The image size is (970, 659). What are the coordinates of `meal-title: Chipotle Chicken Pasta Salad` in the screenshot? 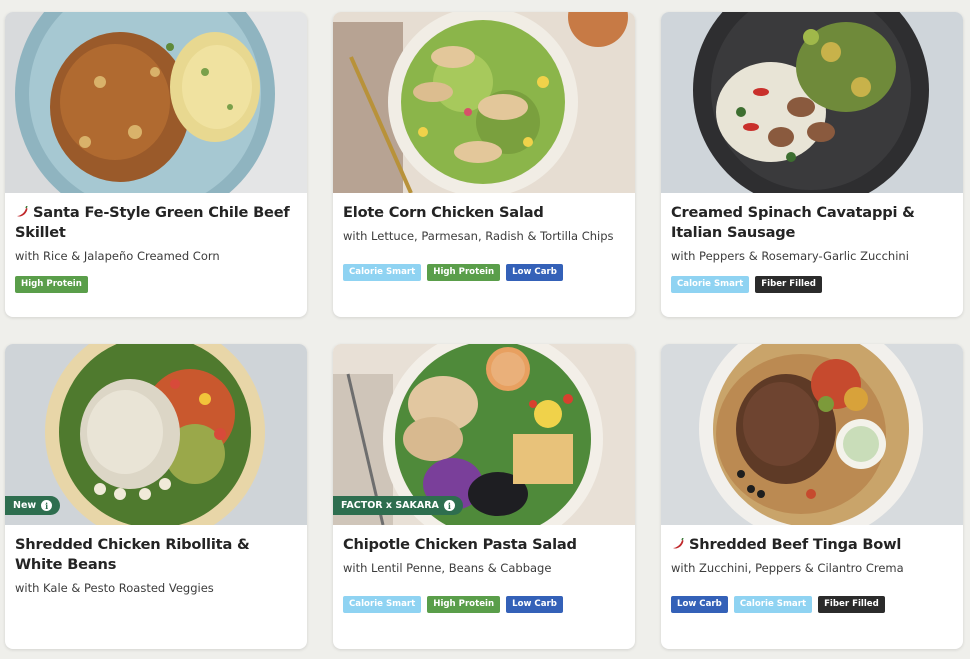 It's located at (484, 545).